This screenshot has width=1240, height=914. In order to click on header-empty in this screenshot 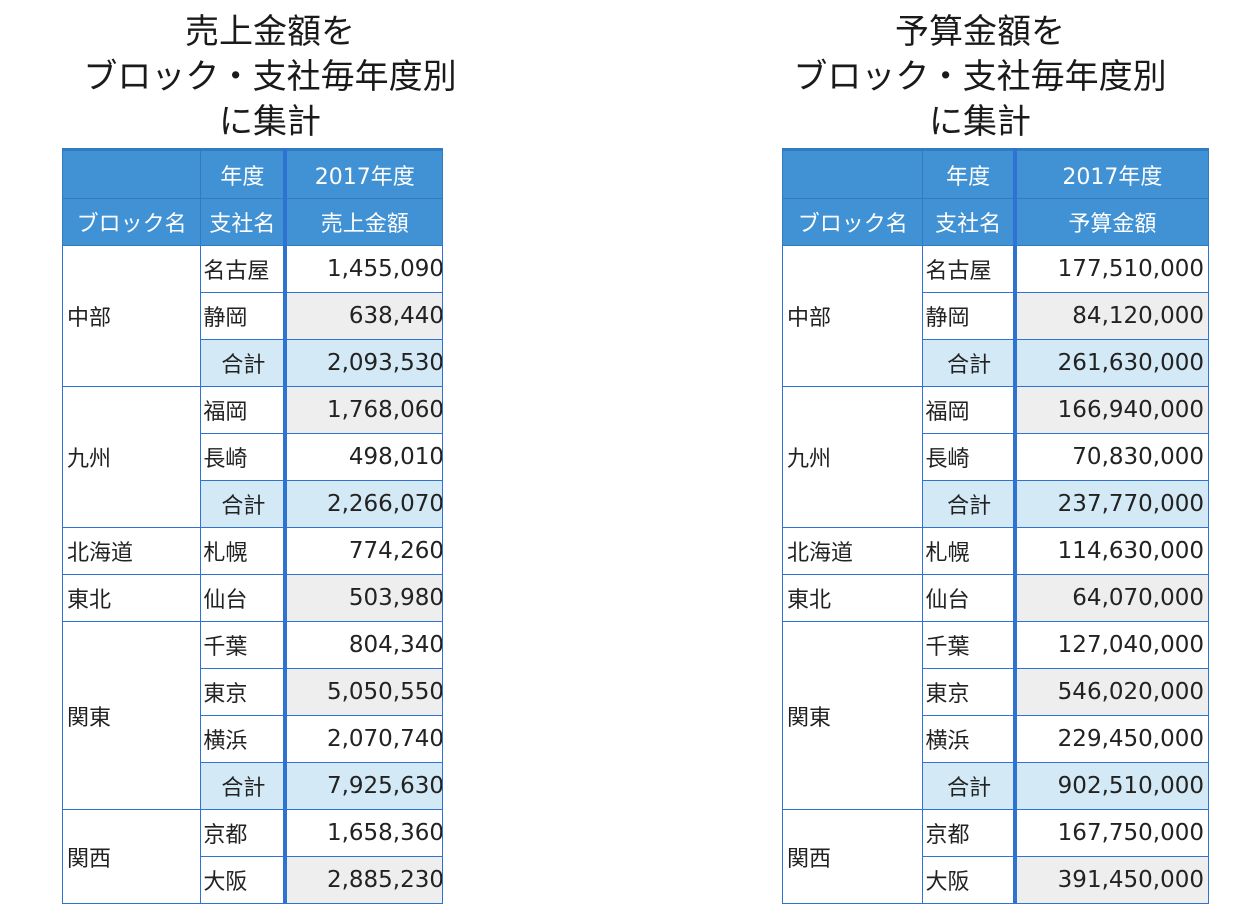, I will do `click(853, 173)`.